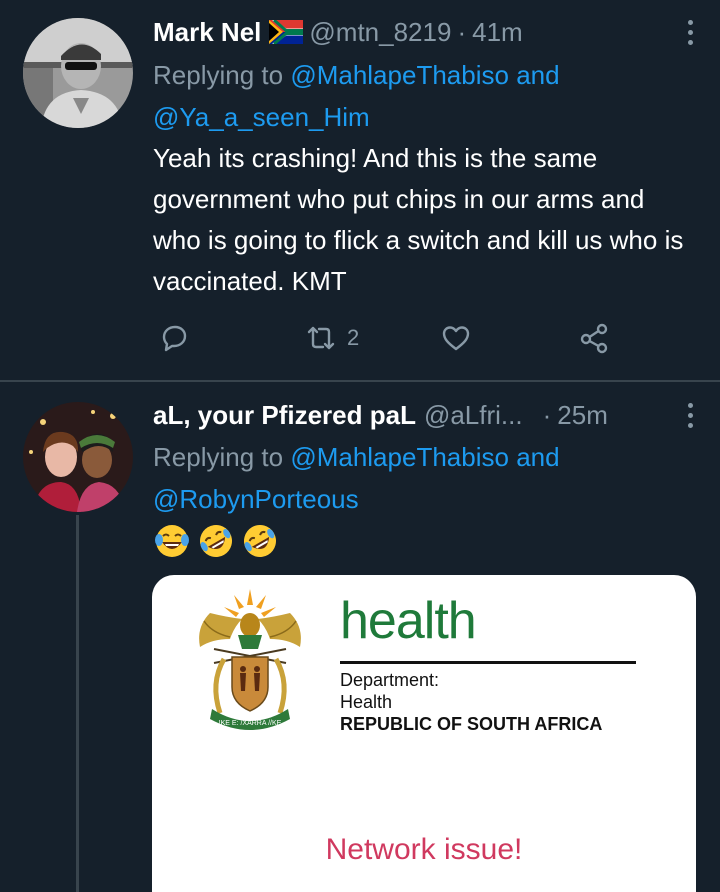 This screenshot has height=892, width=720. I want to click on divider-rule, so click(488, 662).